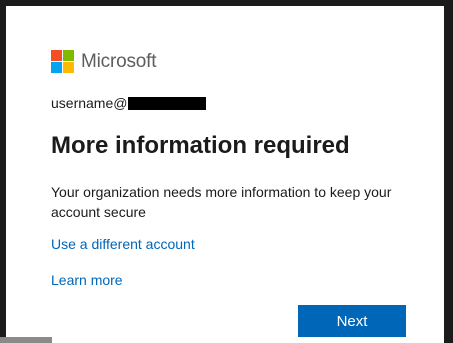 The image size is (453, 343). I want to click on learn-more-link: Learn more, so click(87, 280).